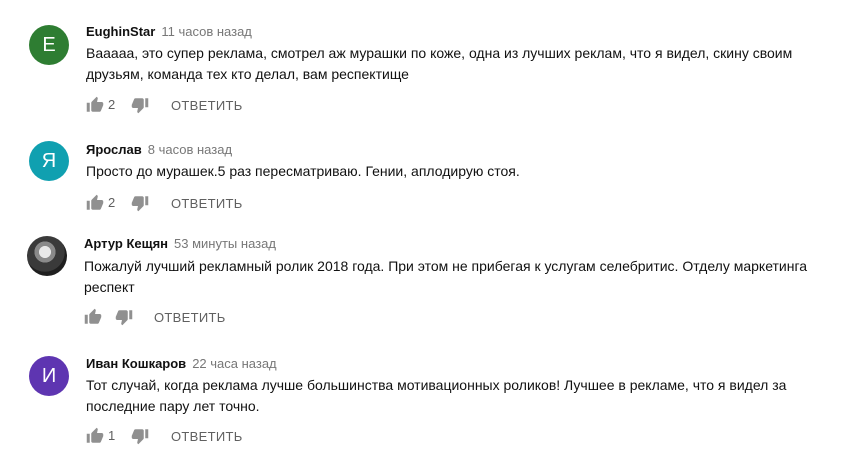 Image resolution: width=854 pixels, height=469 pixels. What do you see at coordinates (47, 256) in the screenshot?
I see `avatar` at bounding box center [47, 256].